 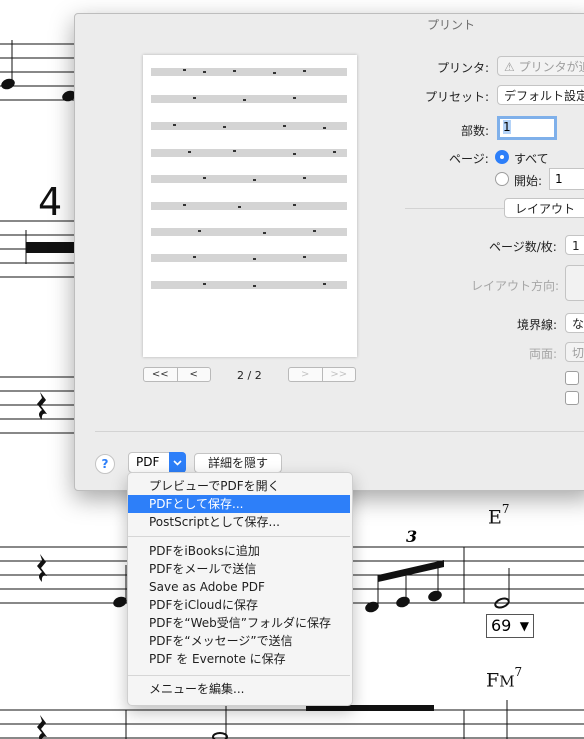 What do you see at coordinates (507, 681) in the screenshot?
I see `chord-fm7-suffix: M` at bounding box center [507, 681].